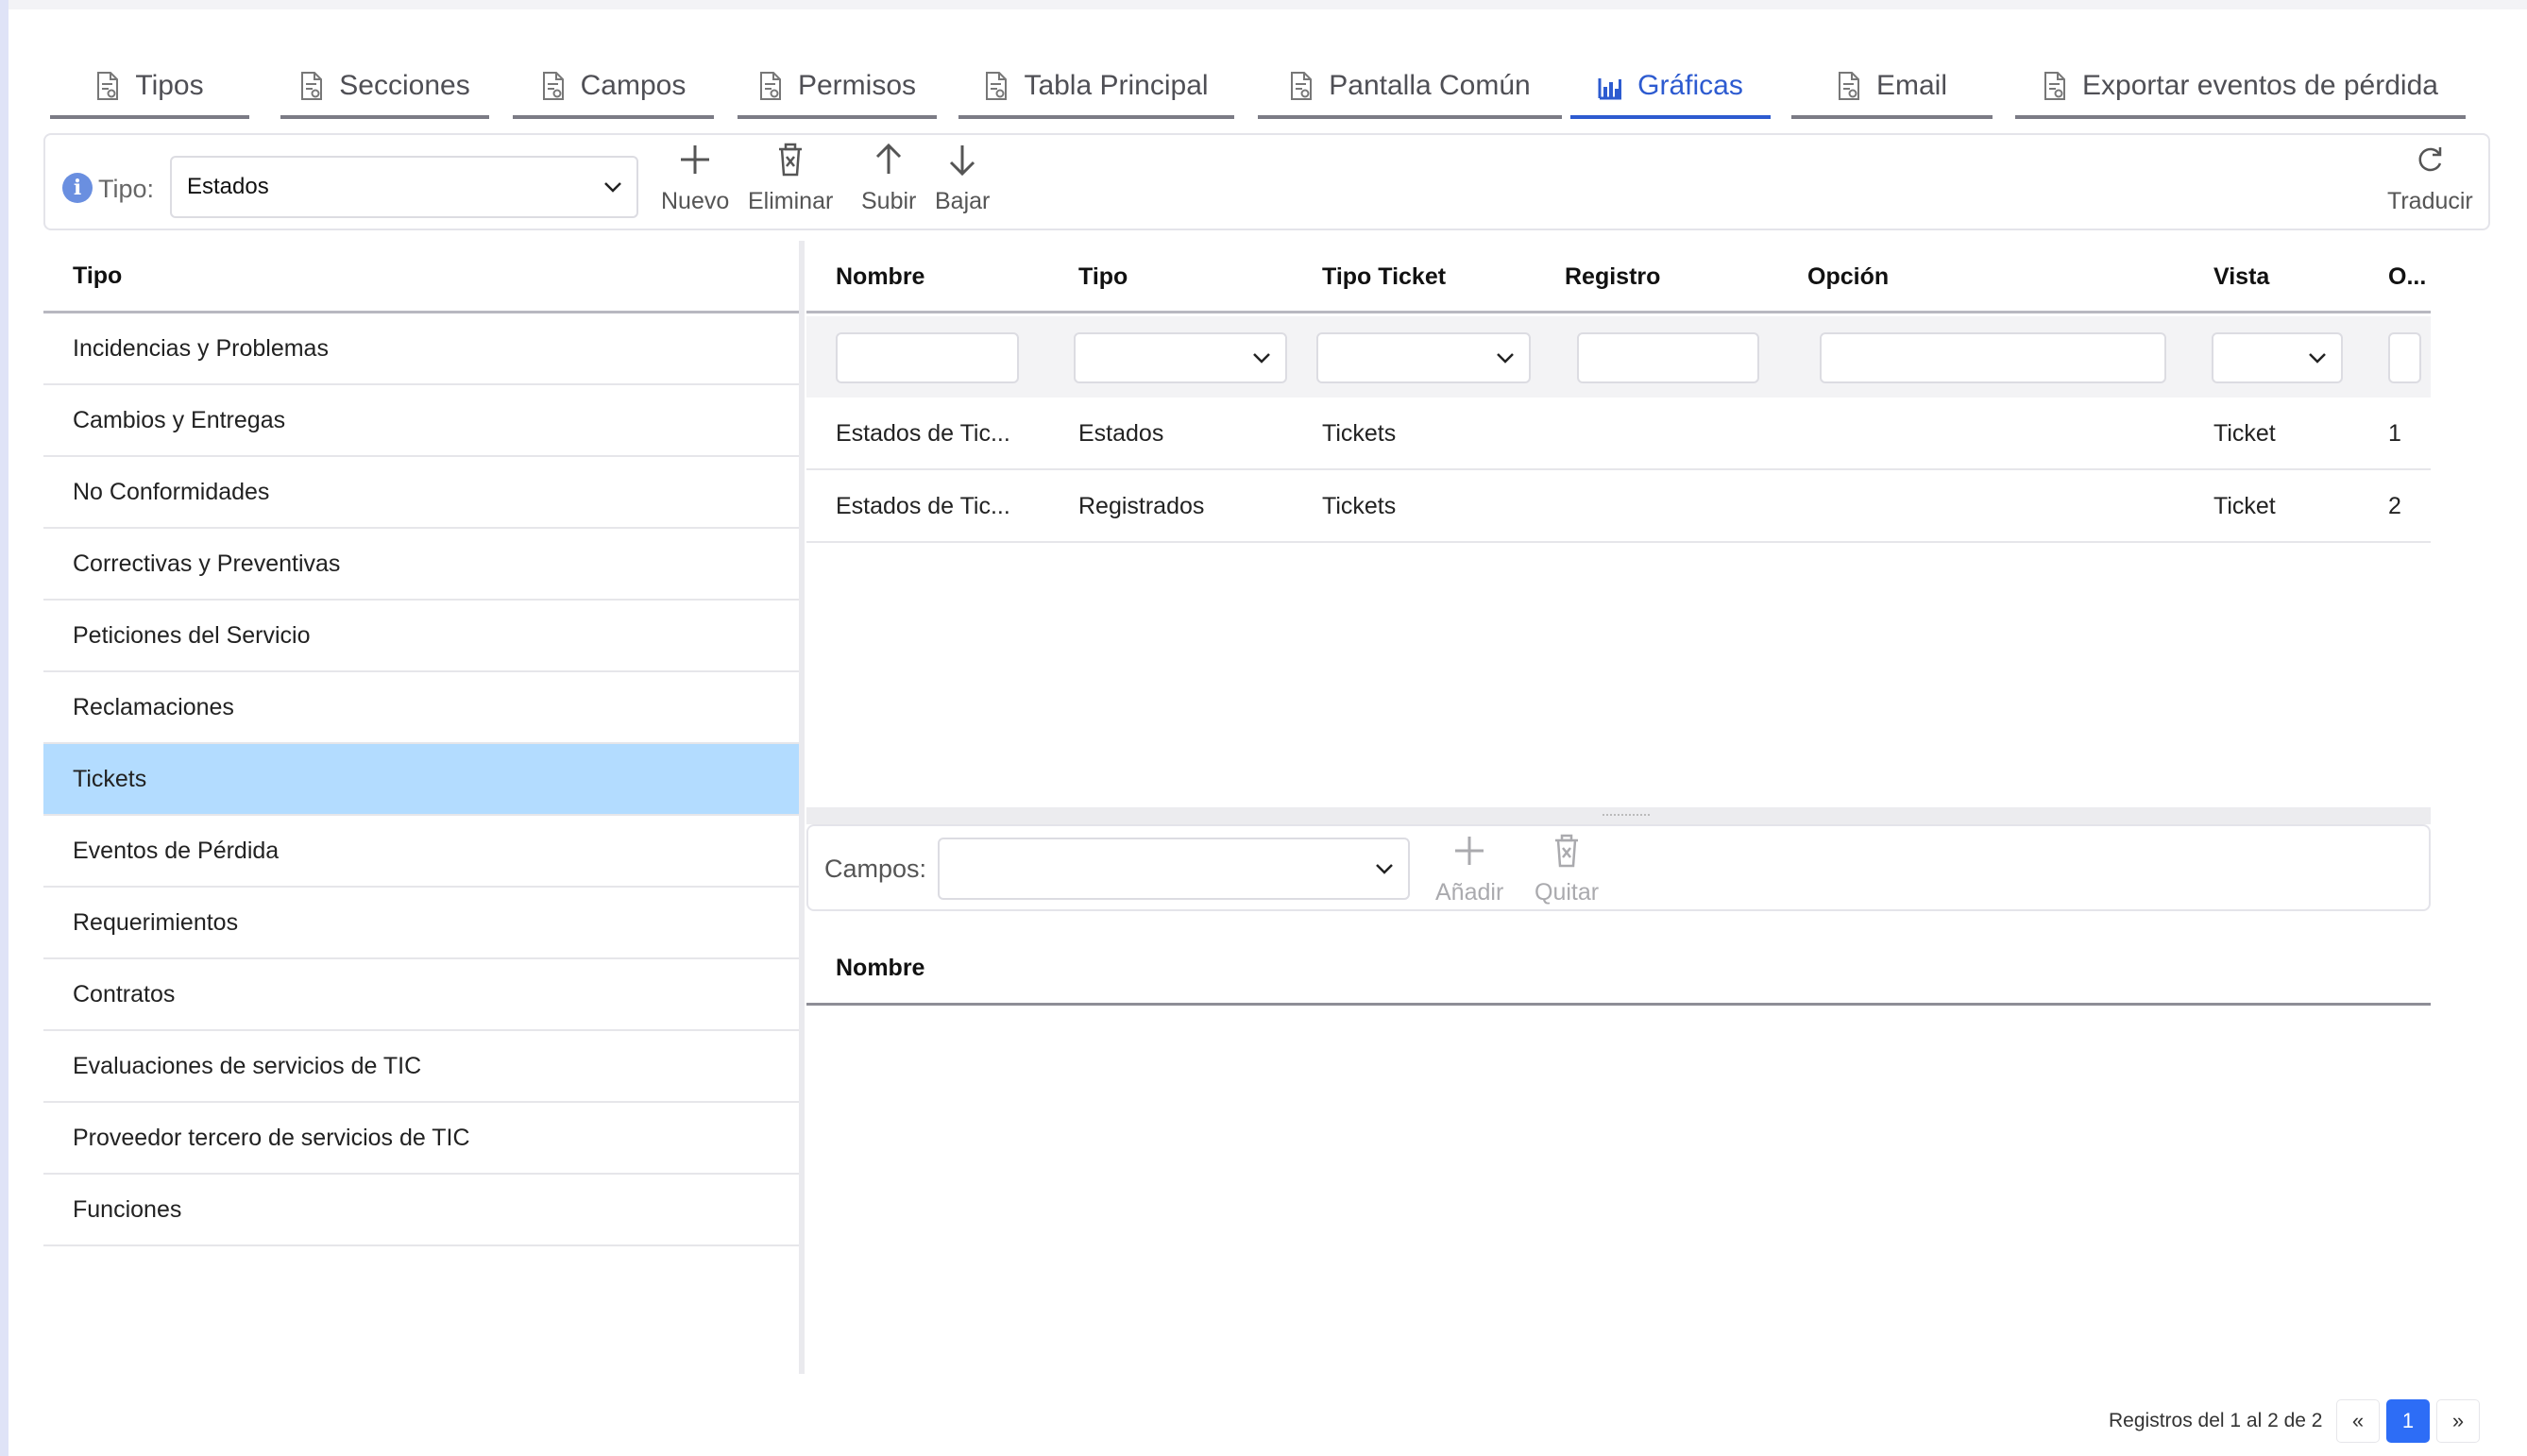 The height and width of the screenshot is (1456, 2527). I want to click on tab-label: Secciones, so click(404, 85).